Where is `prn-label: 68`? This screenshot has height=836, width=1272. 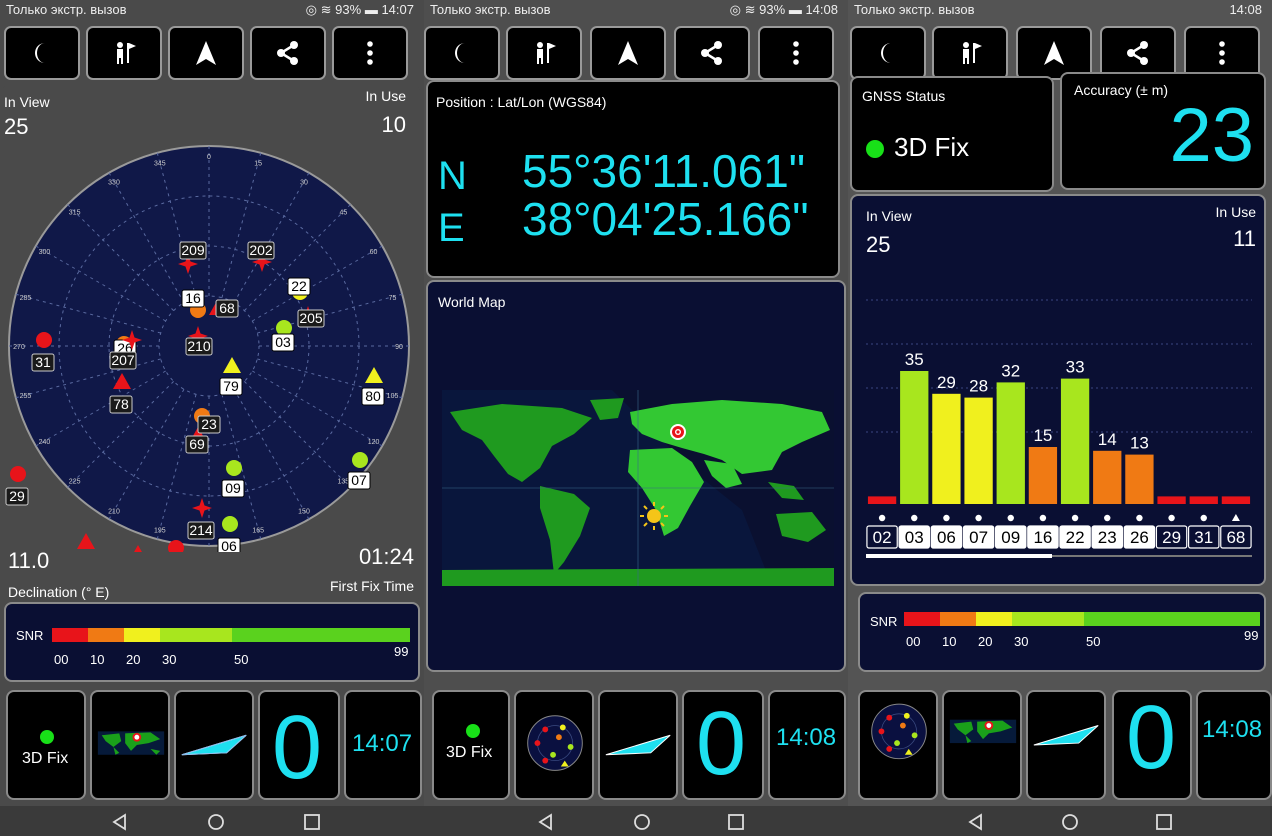
prn-label: 68 is located at coordinates (1235, 537).